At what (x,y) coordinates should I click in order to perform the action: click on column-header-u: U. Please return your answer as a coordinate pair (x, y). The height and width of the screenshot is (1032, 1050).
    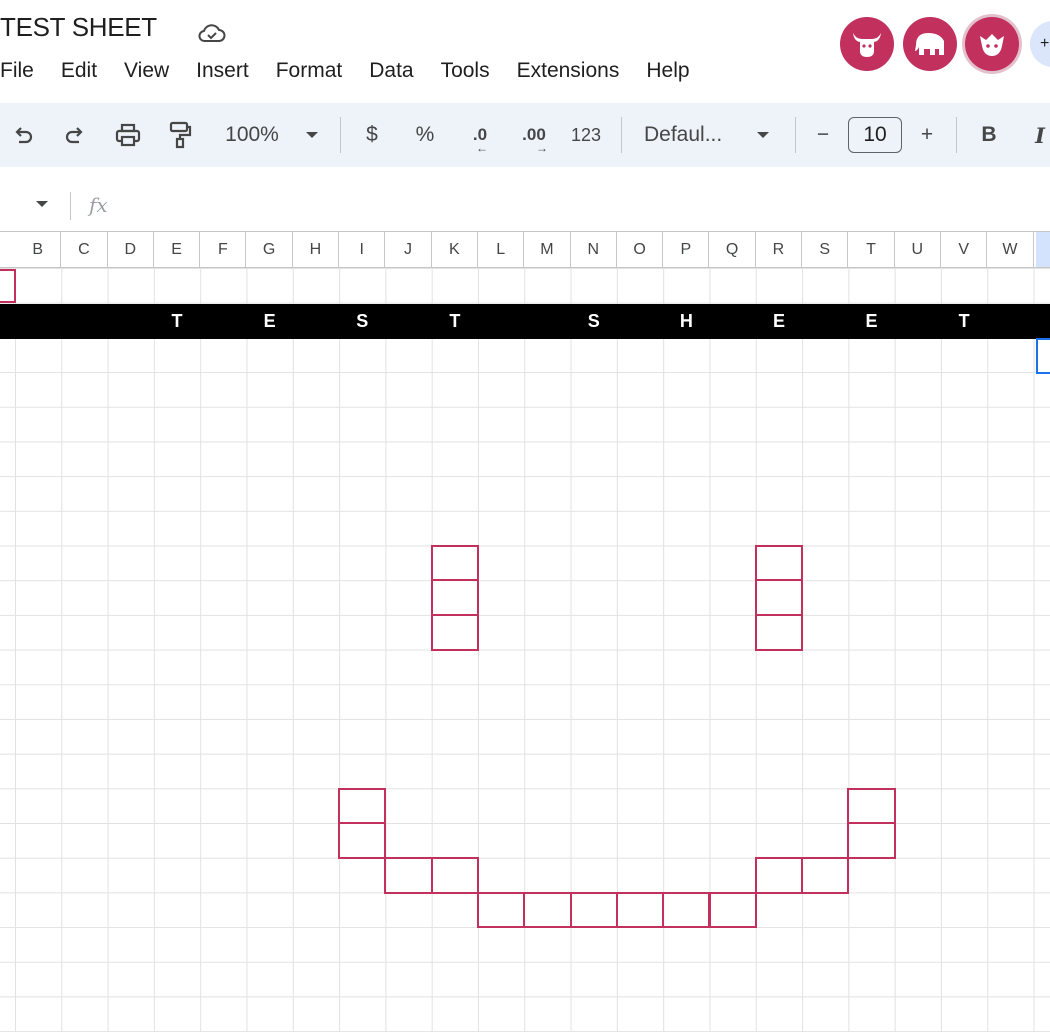
    Looking at the image, I should click on (918, 249).